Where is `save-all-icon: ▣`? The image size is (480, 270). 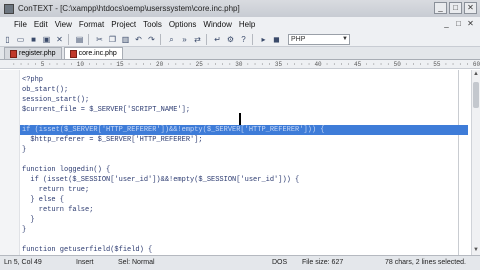 save-all-icon: ▣ is located at coordinates (46, 39).